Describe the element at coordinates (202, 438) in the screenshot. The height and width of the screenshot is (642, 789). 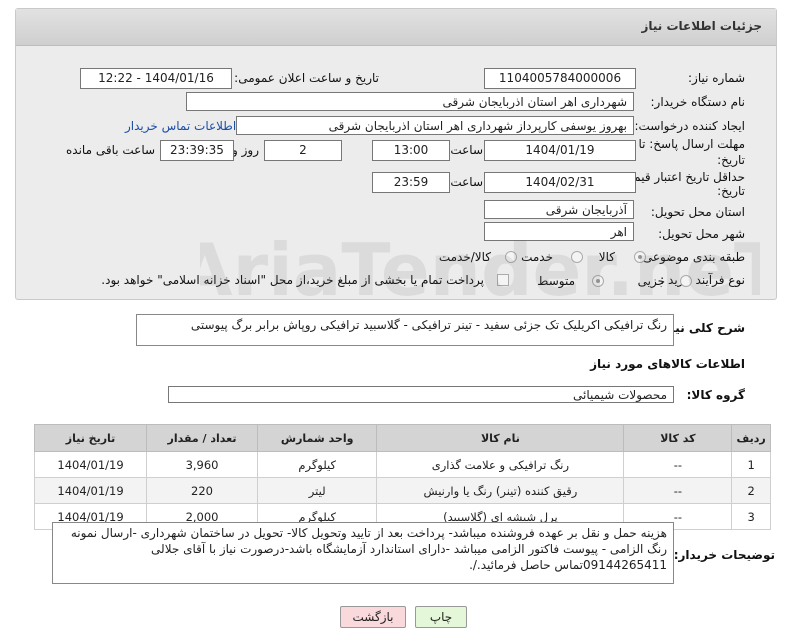
I see `col-quantity: تعداد / مقدار` at that location.